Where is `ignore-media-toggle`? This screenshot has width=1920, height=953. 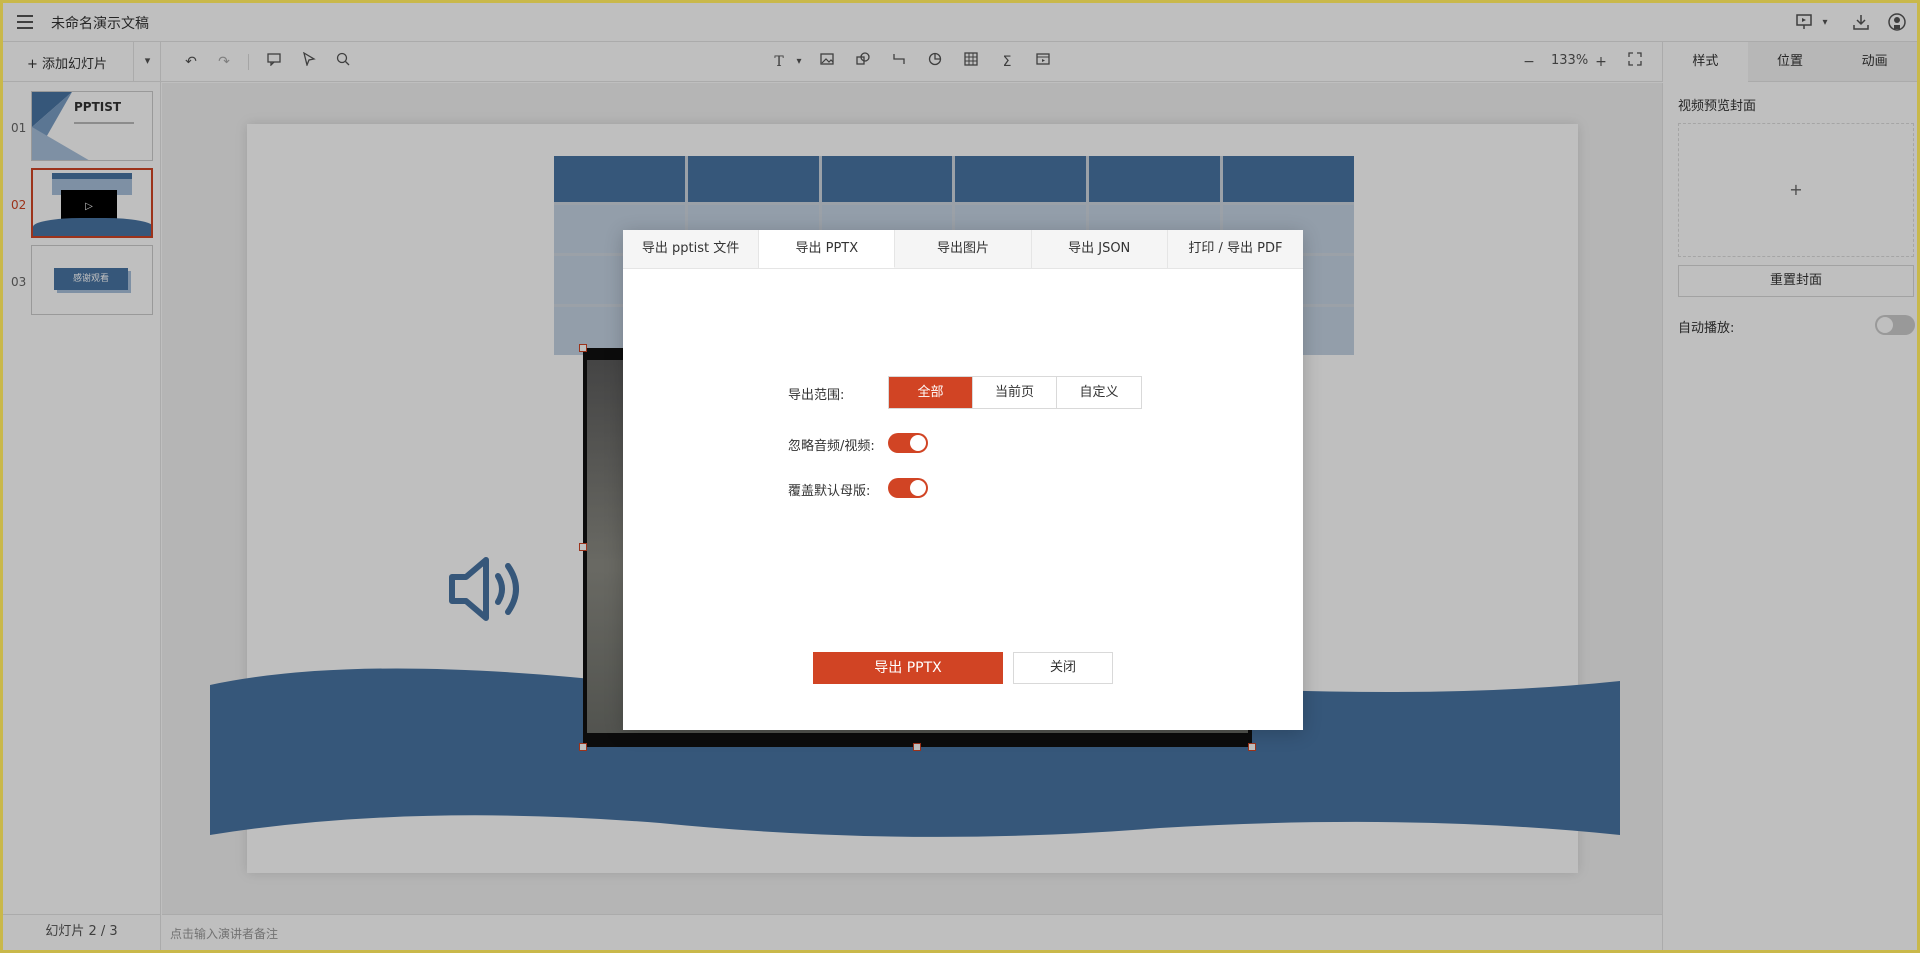 ignore-media-toggle is located at coordinates (908, 443).